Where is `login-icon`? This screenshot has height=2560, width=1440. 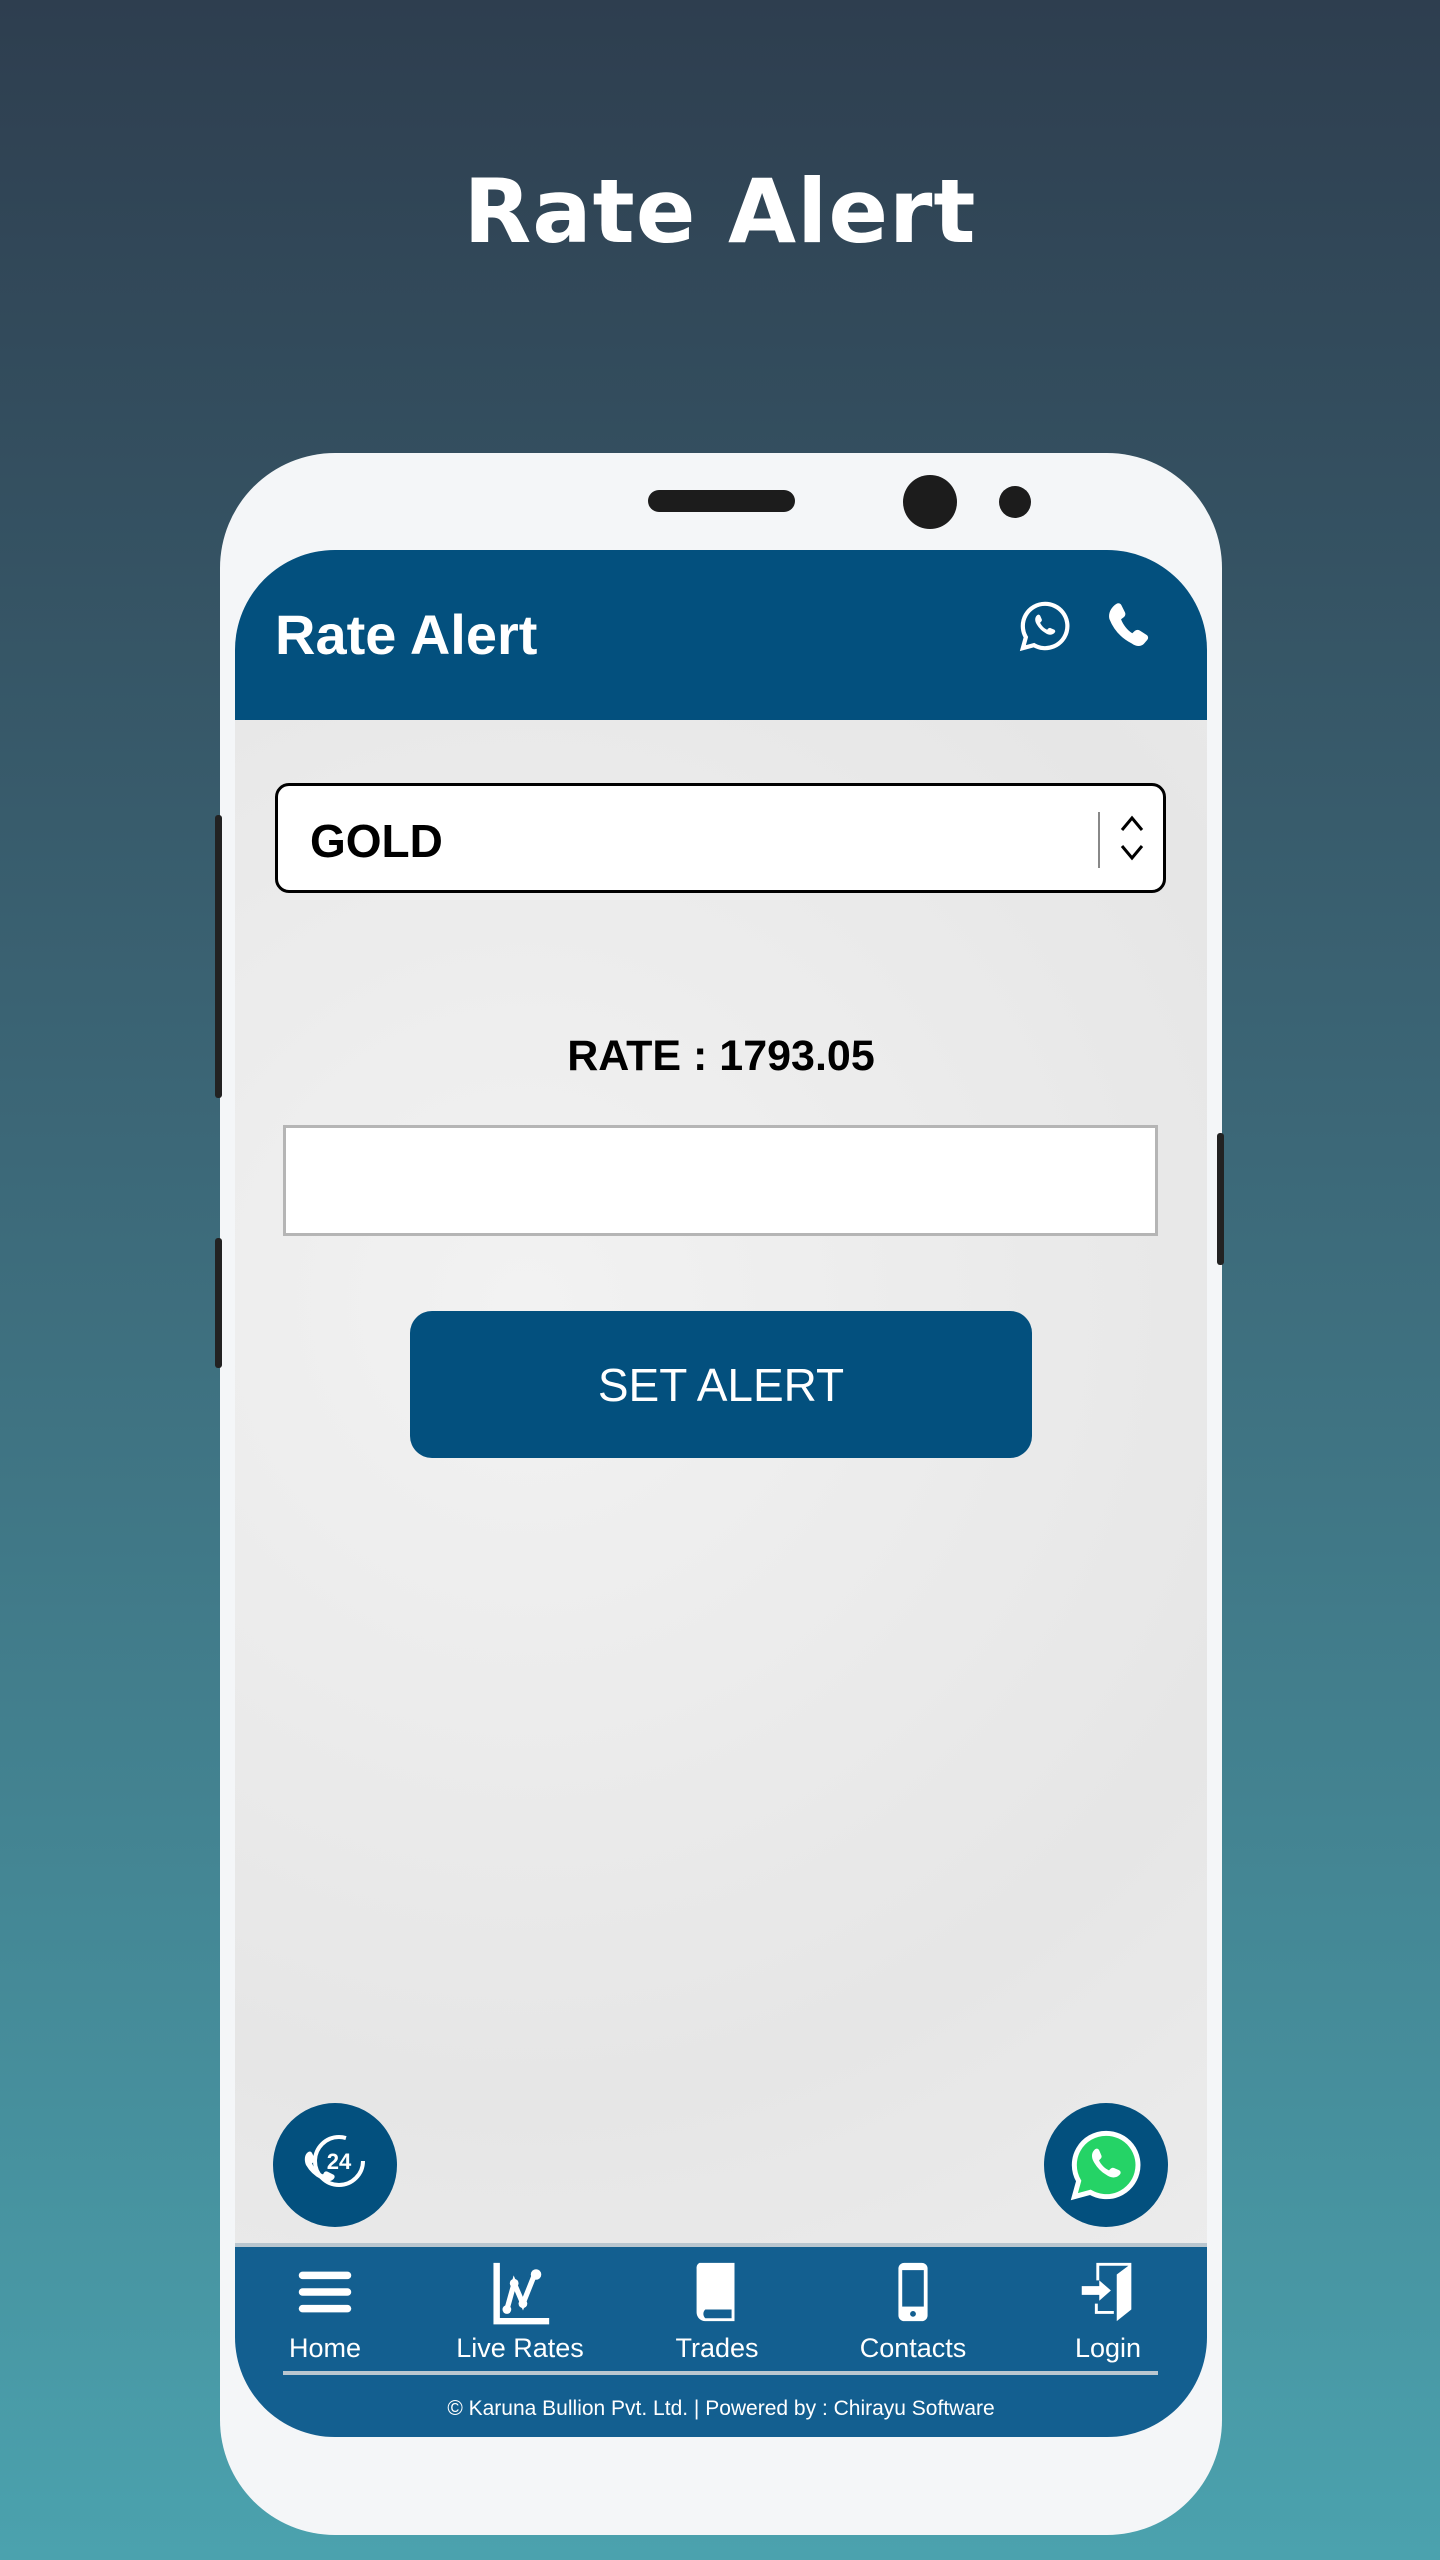 login-icon is located at coordinates (1106, 2292).